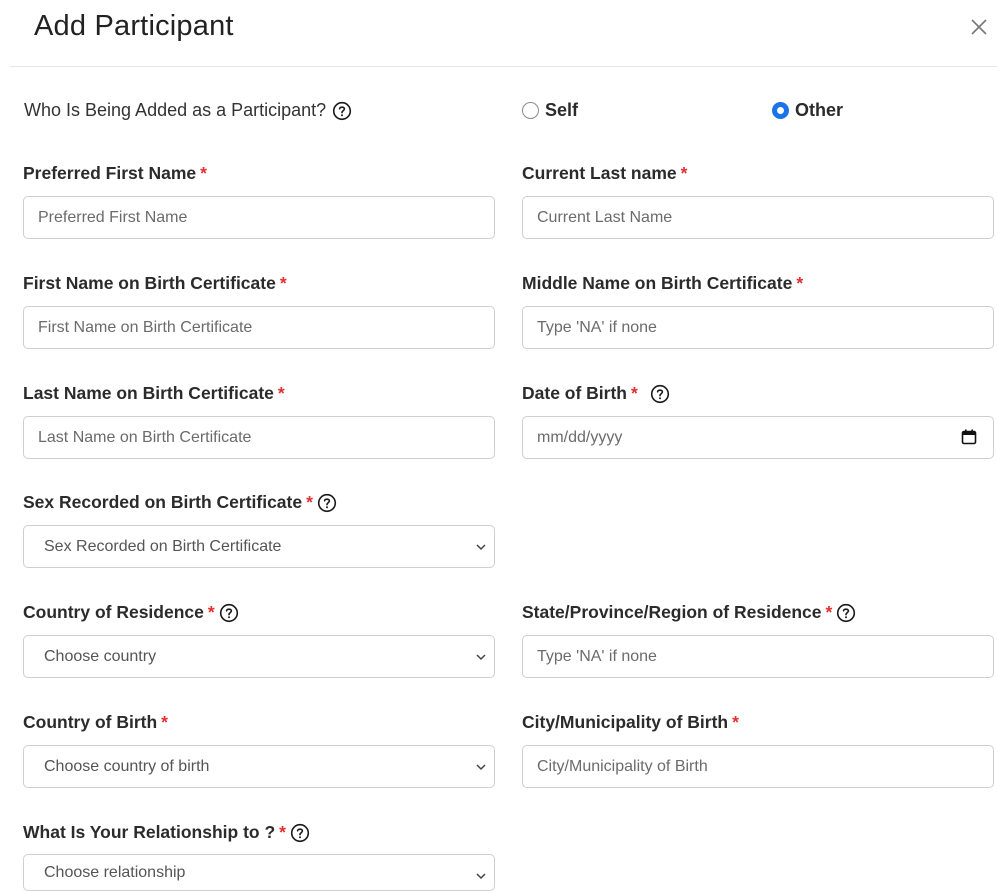 Image resolution: width=997 pixels, height=891 pixels. Describe the element at coordinates (259, 872) in the screenshot. I see `relationship-select: Choose relationship` at that location.